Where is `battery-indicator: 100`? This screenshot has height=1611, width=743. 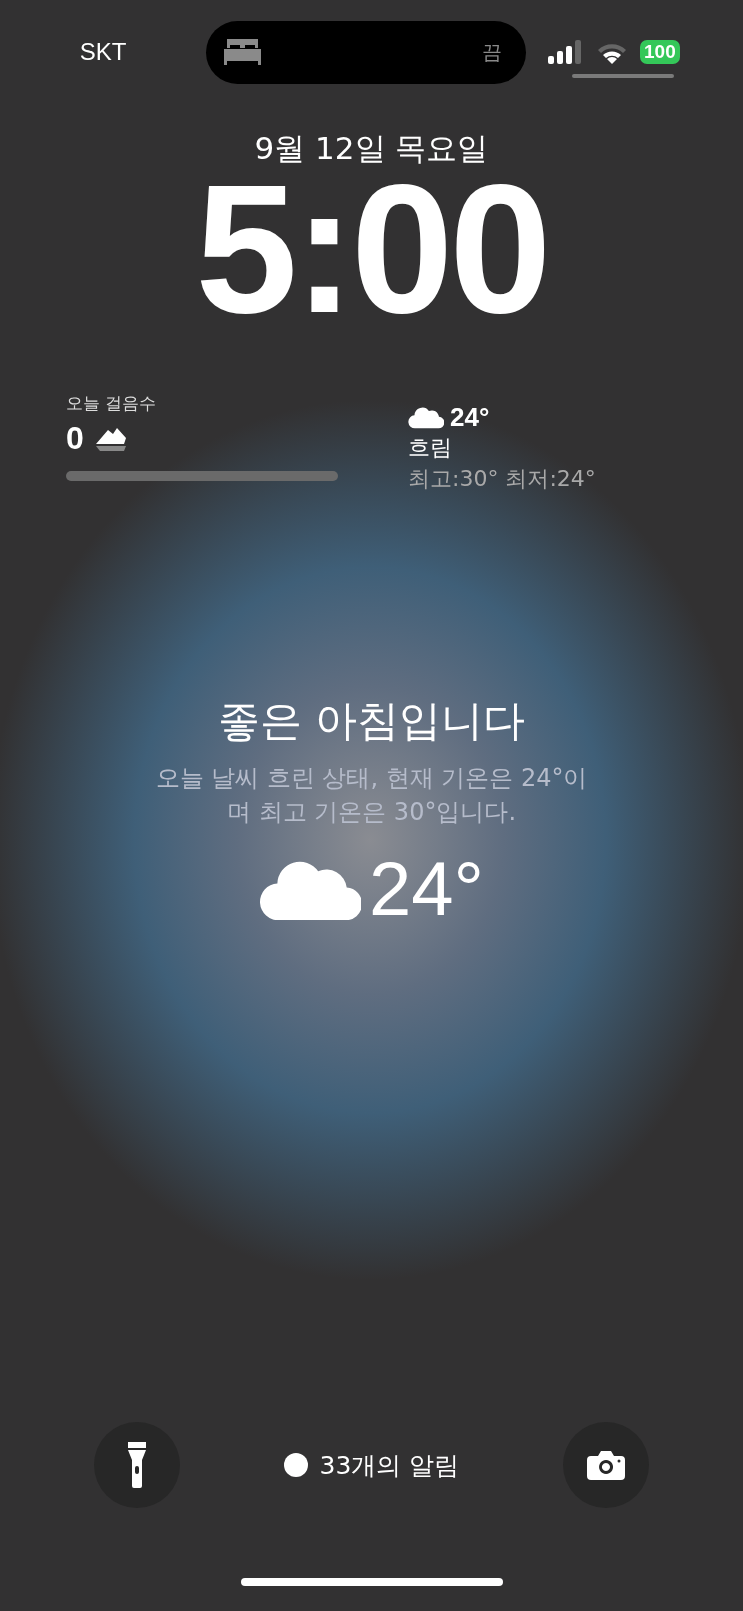 battery-indicator: 100 is located at coordinates (660, 52).